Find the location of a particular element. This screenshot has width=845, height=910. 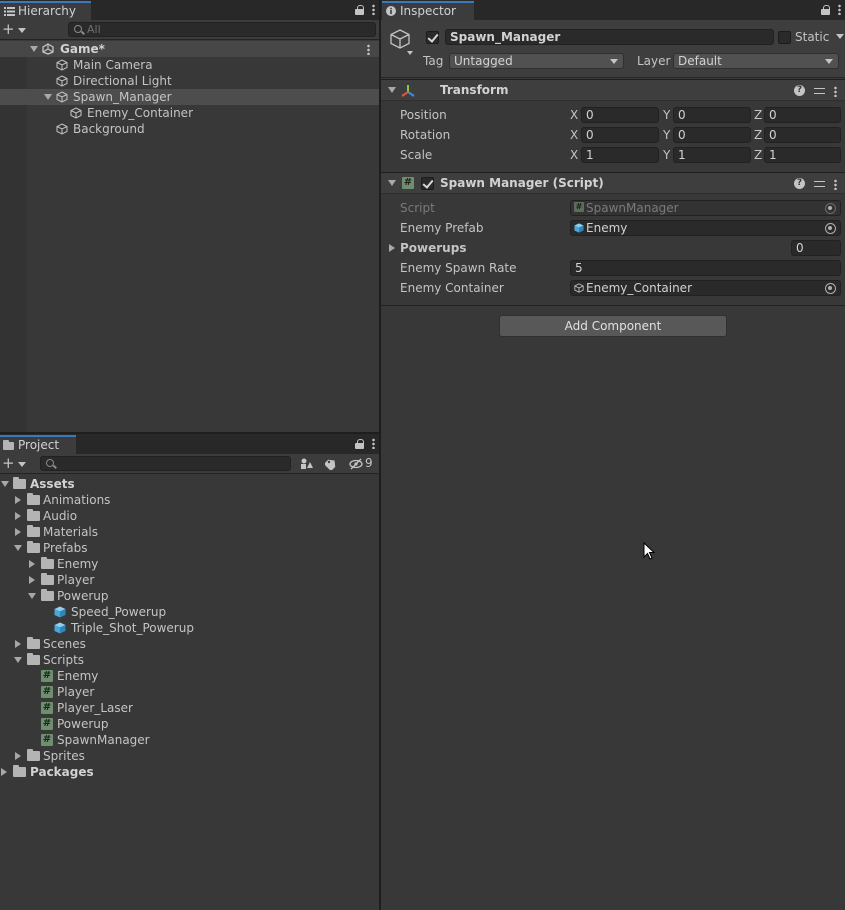

hierarchy-item-background: Background is located at coordinates (189, 129).